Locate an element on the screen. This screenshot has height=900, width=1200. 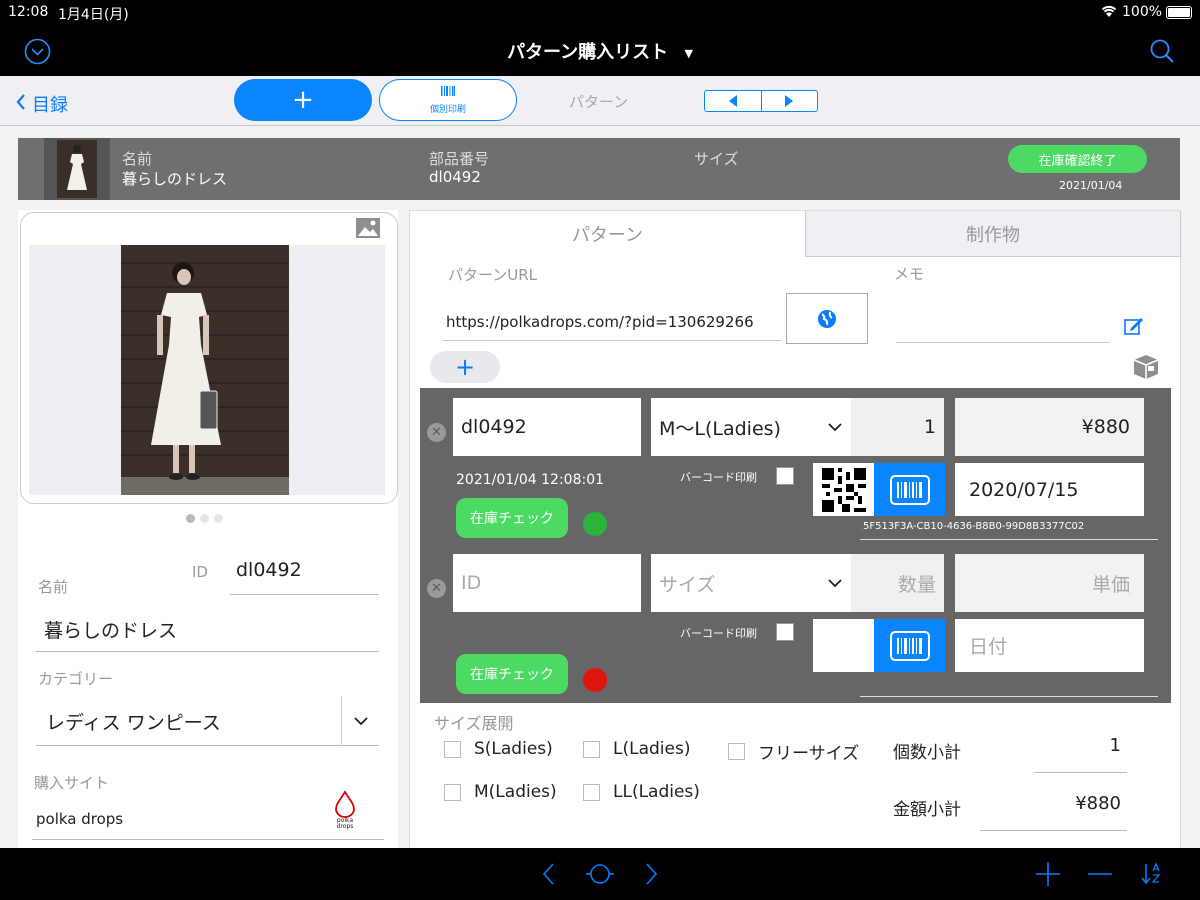
size-option-m: M(Ladies) is located at coordinates (500, 792).